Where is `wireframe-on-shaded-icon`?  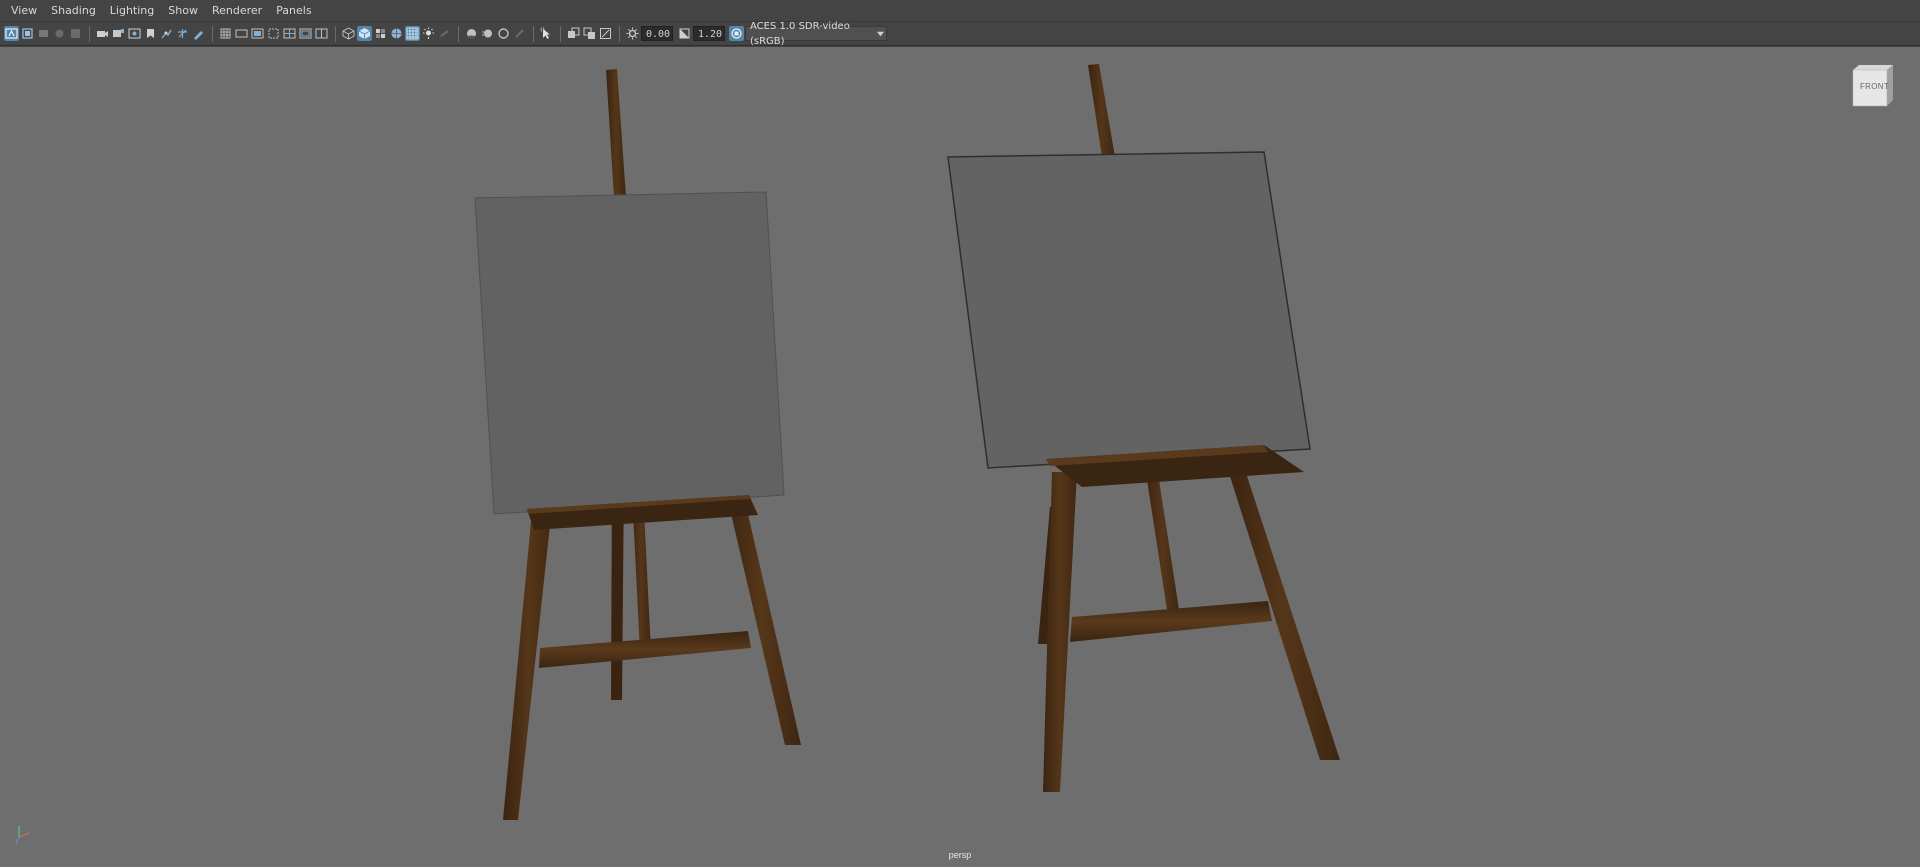 wireframe-on-shaded-icon is located at coordinates (412, 33).